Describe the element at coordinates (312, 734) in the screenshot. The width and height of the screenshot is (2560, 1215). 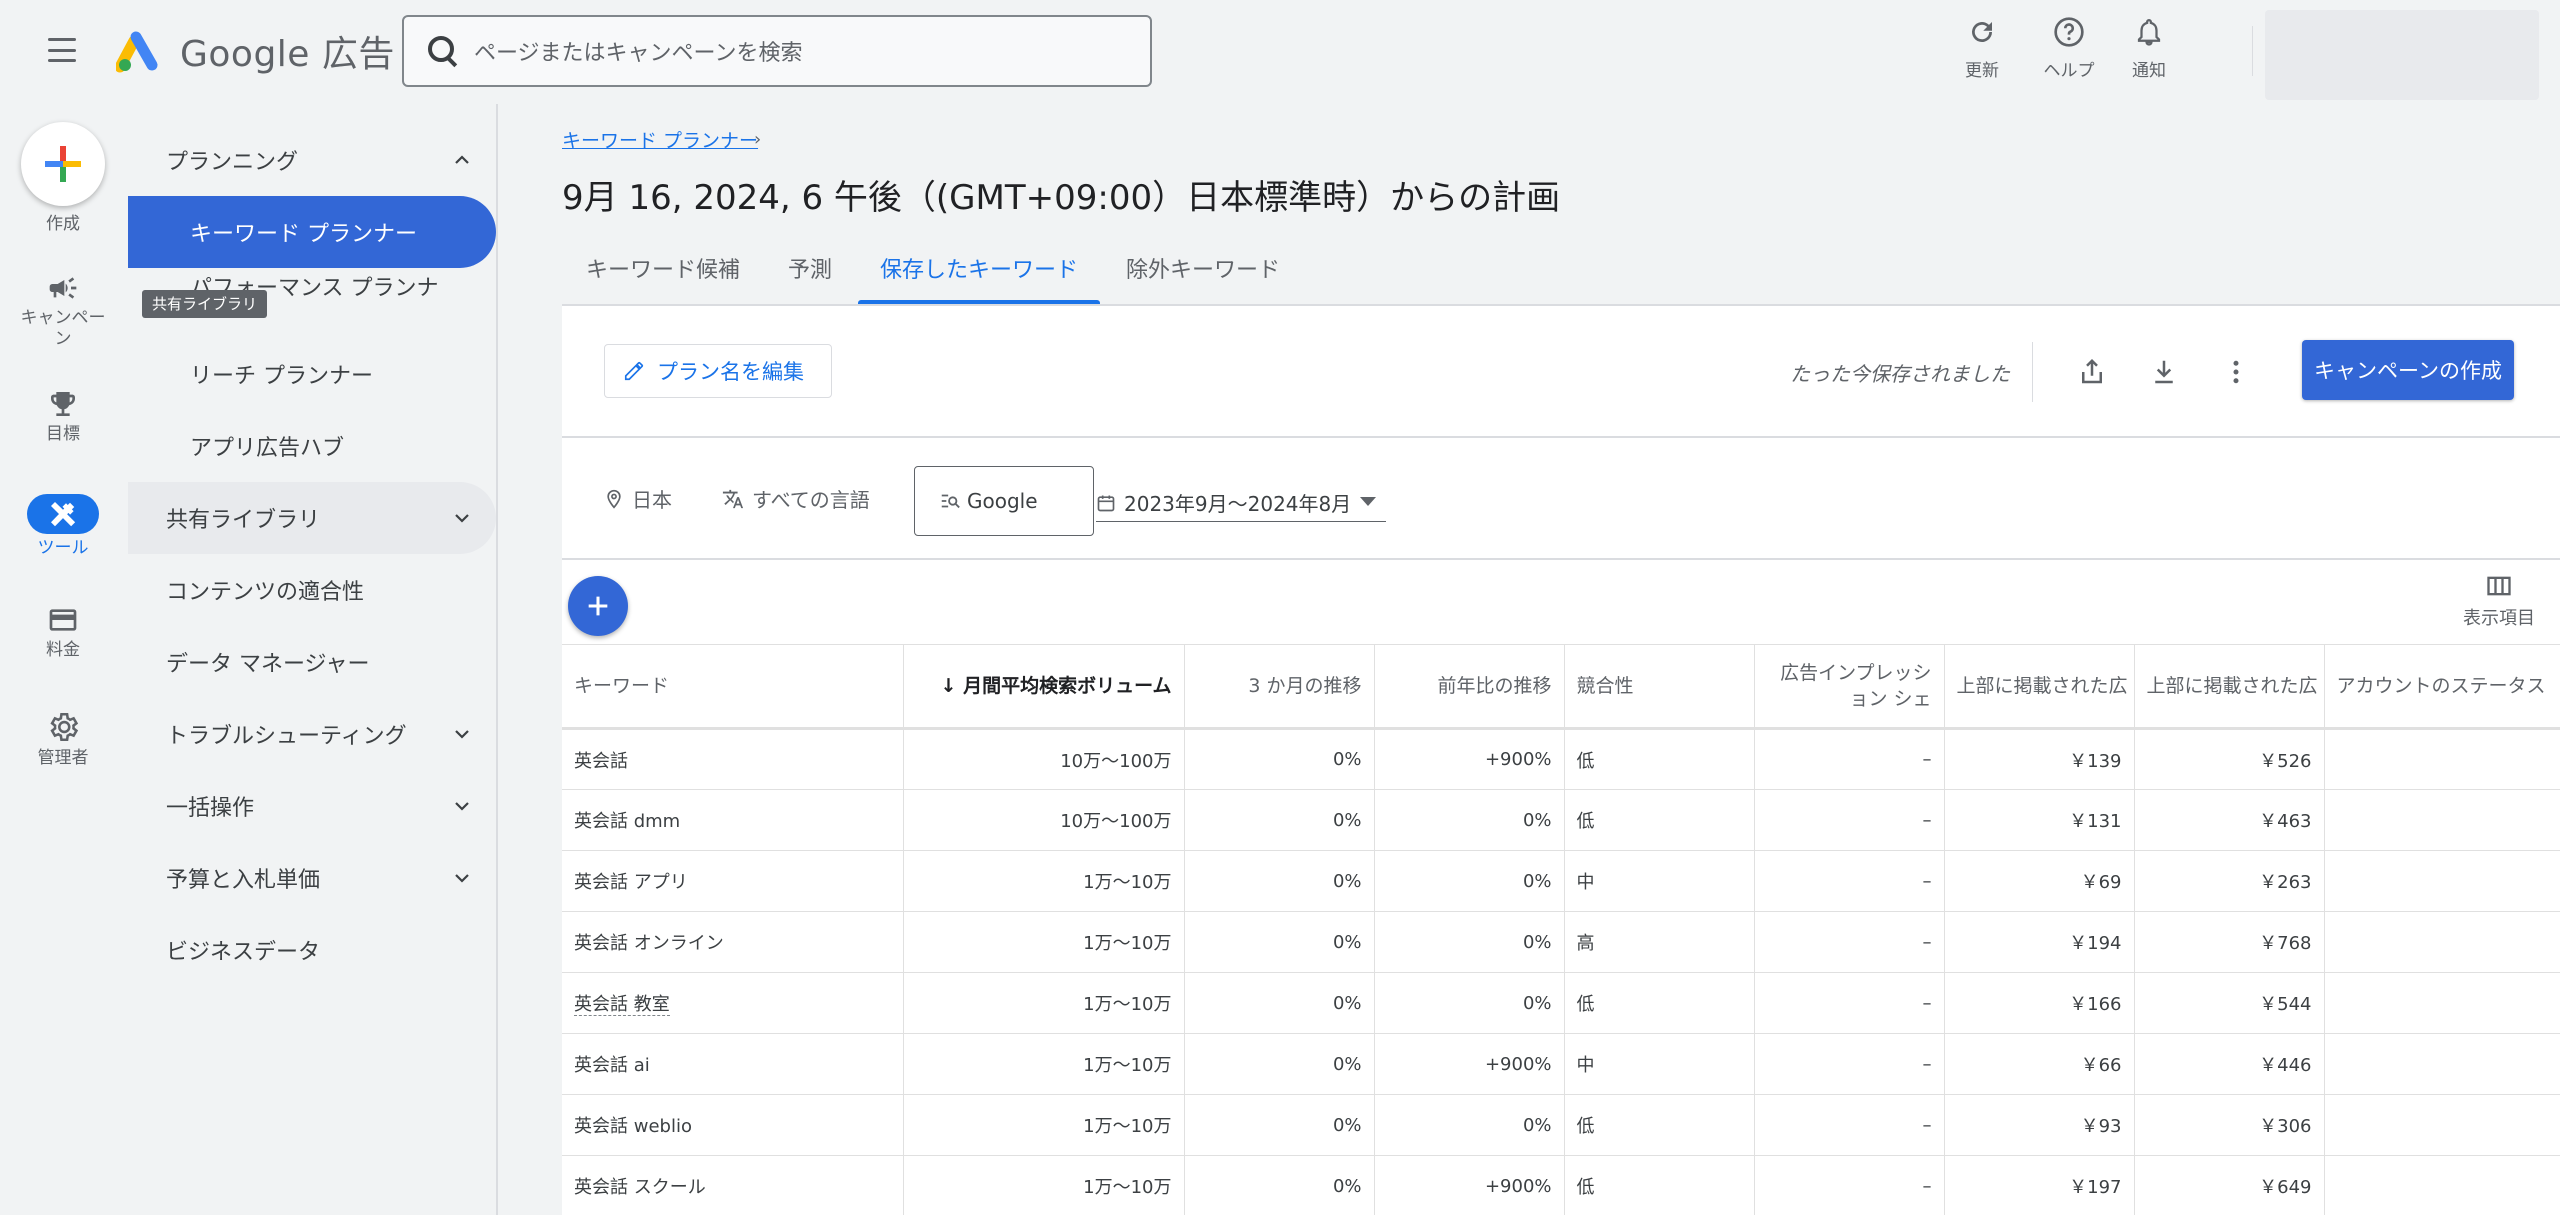
I see `nav-troubleshooting: トラブルシューティング` at that location.